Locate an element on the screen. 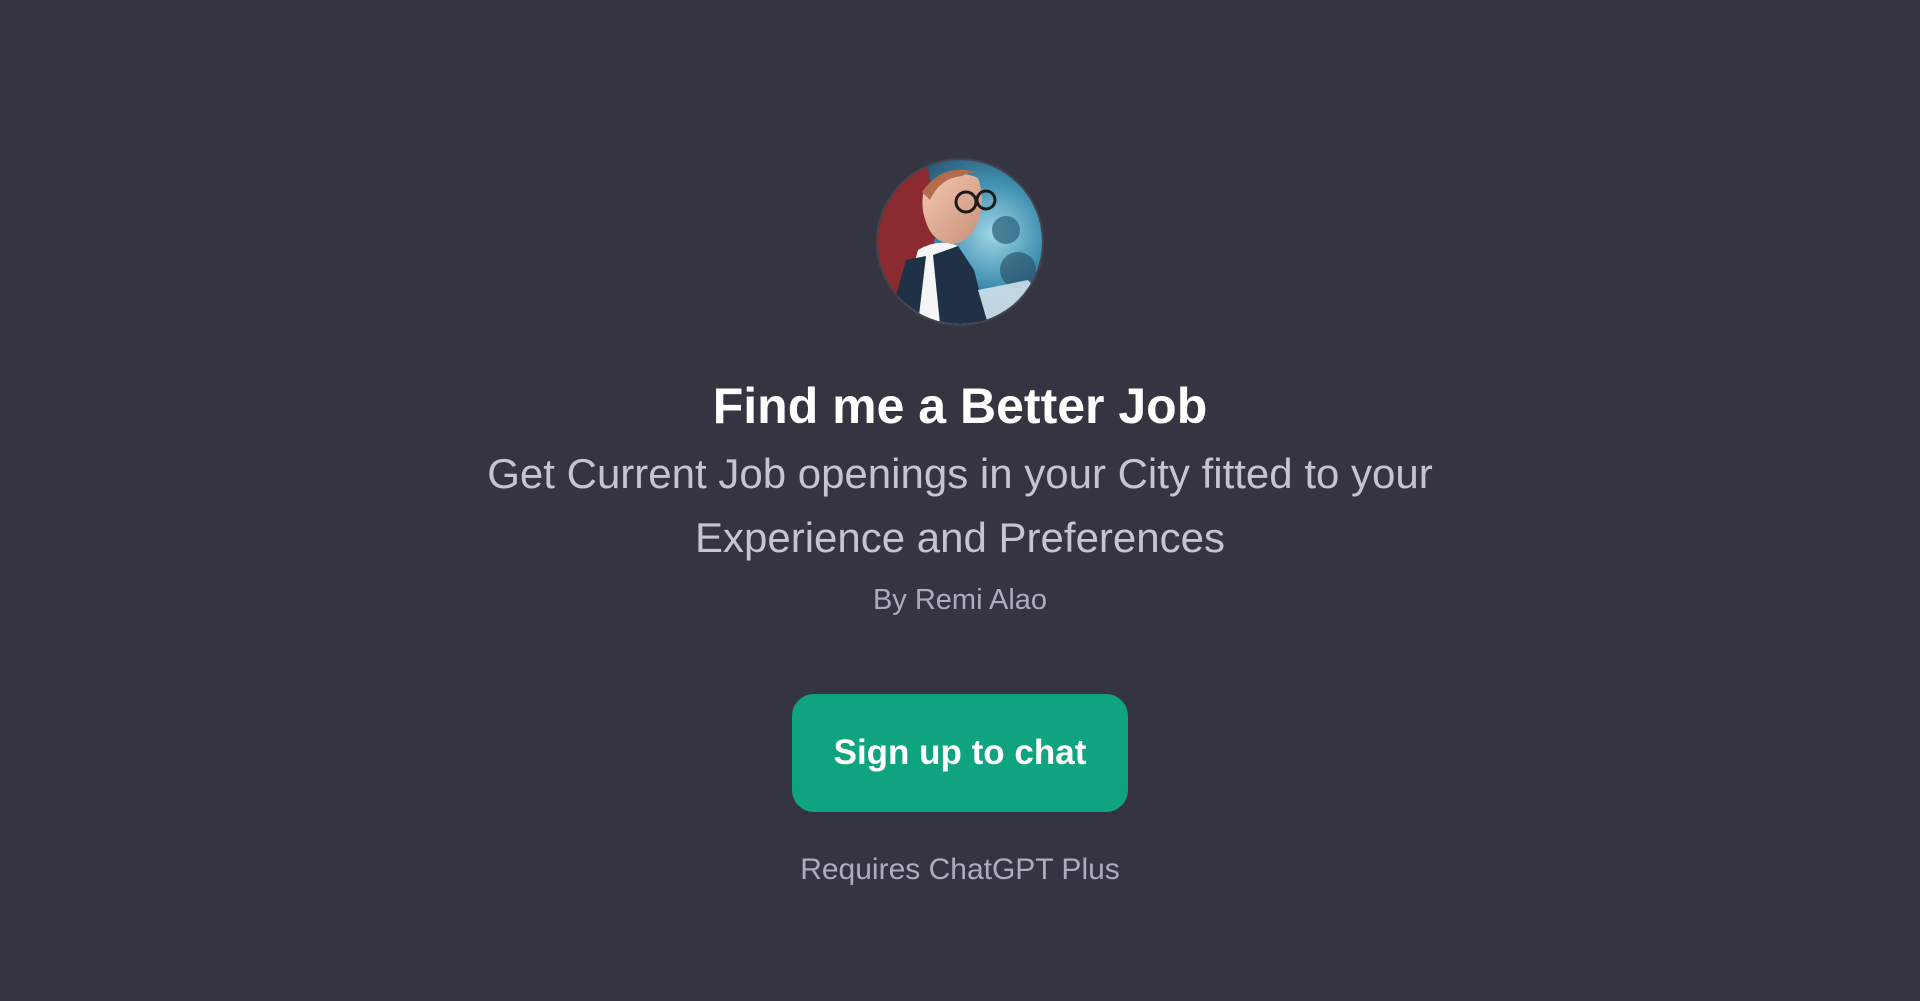  sign-up-to-chat-button: Sign up to chat is located at coordinates (960, 753).